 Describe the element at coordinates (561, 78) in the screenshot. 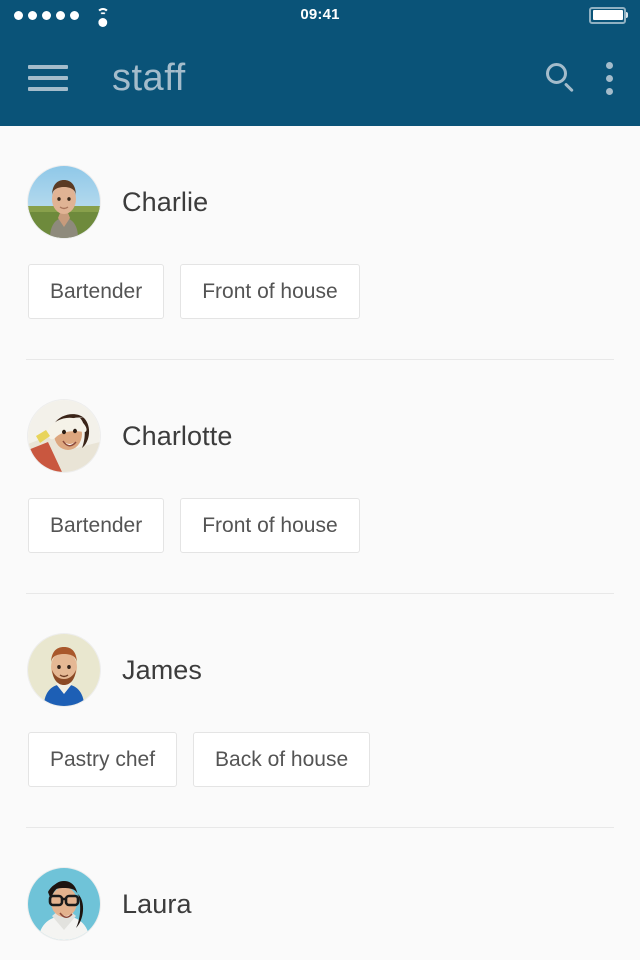

I see `search-icon` at that location.